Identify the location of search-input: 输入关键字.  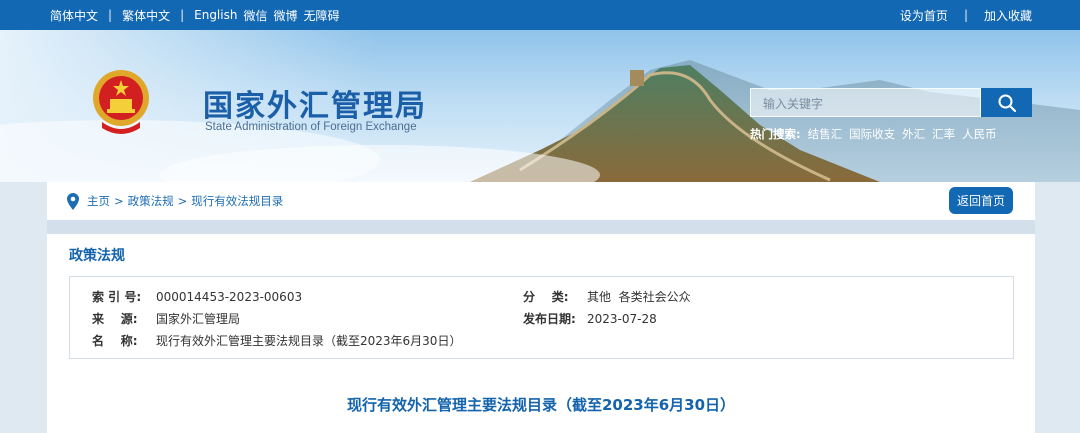
(865, 102).